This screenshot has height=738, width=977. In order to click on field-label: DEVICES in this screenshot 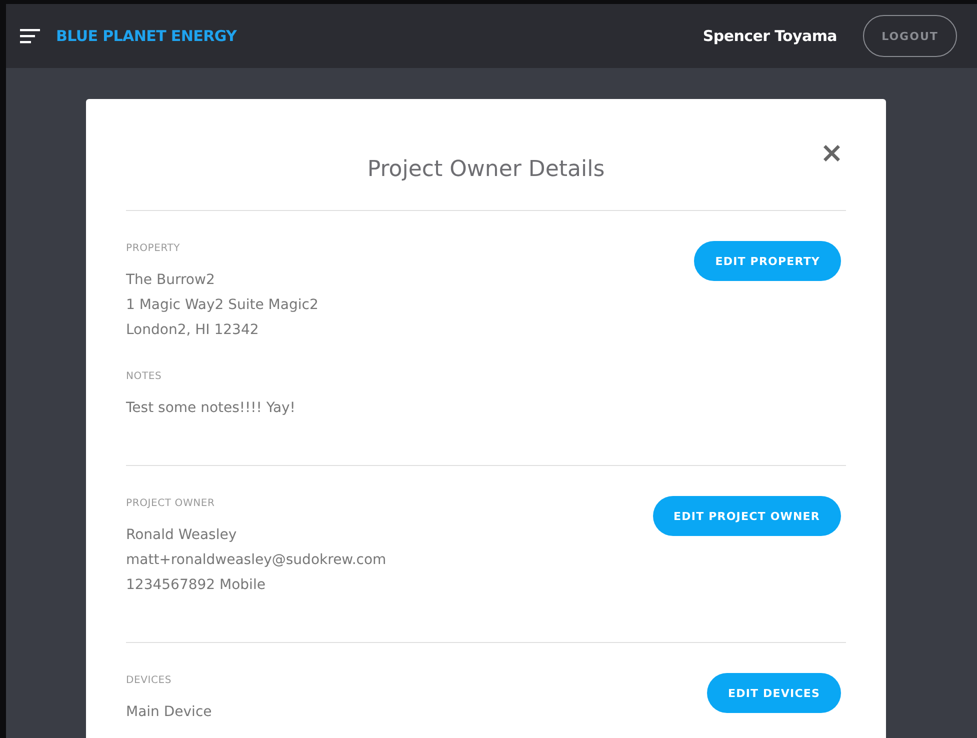, I will do `click(149, 680)`.